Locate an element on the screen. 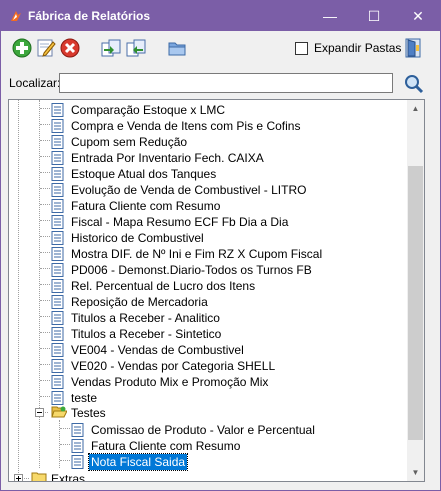 The image size is (441, 491). search-button is located at coordinates (414, 84).